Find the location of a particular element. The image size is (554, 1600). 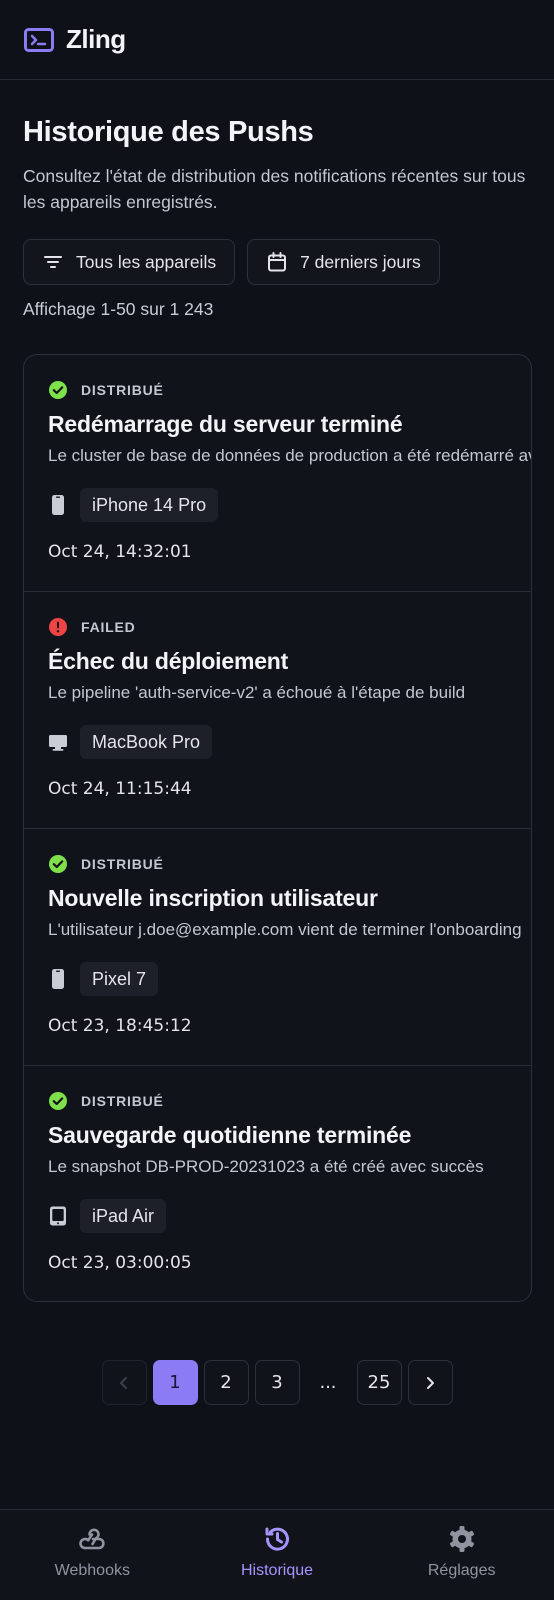

device-row: Pixel 7 is located at coordinates (289, 979).